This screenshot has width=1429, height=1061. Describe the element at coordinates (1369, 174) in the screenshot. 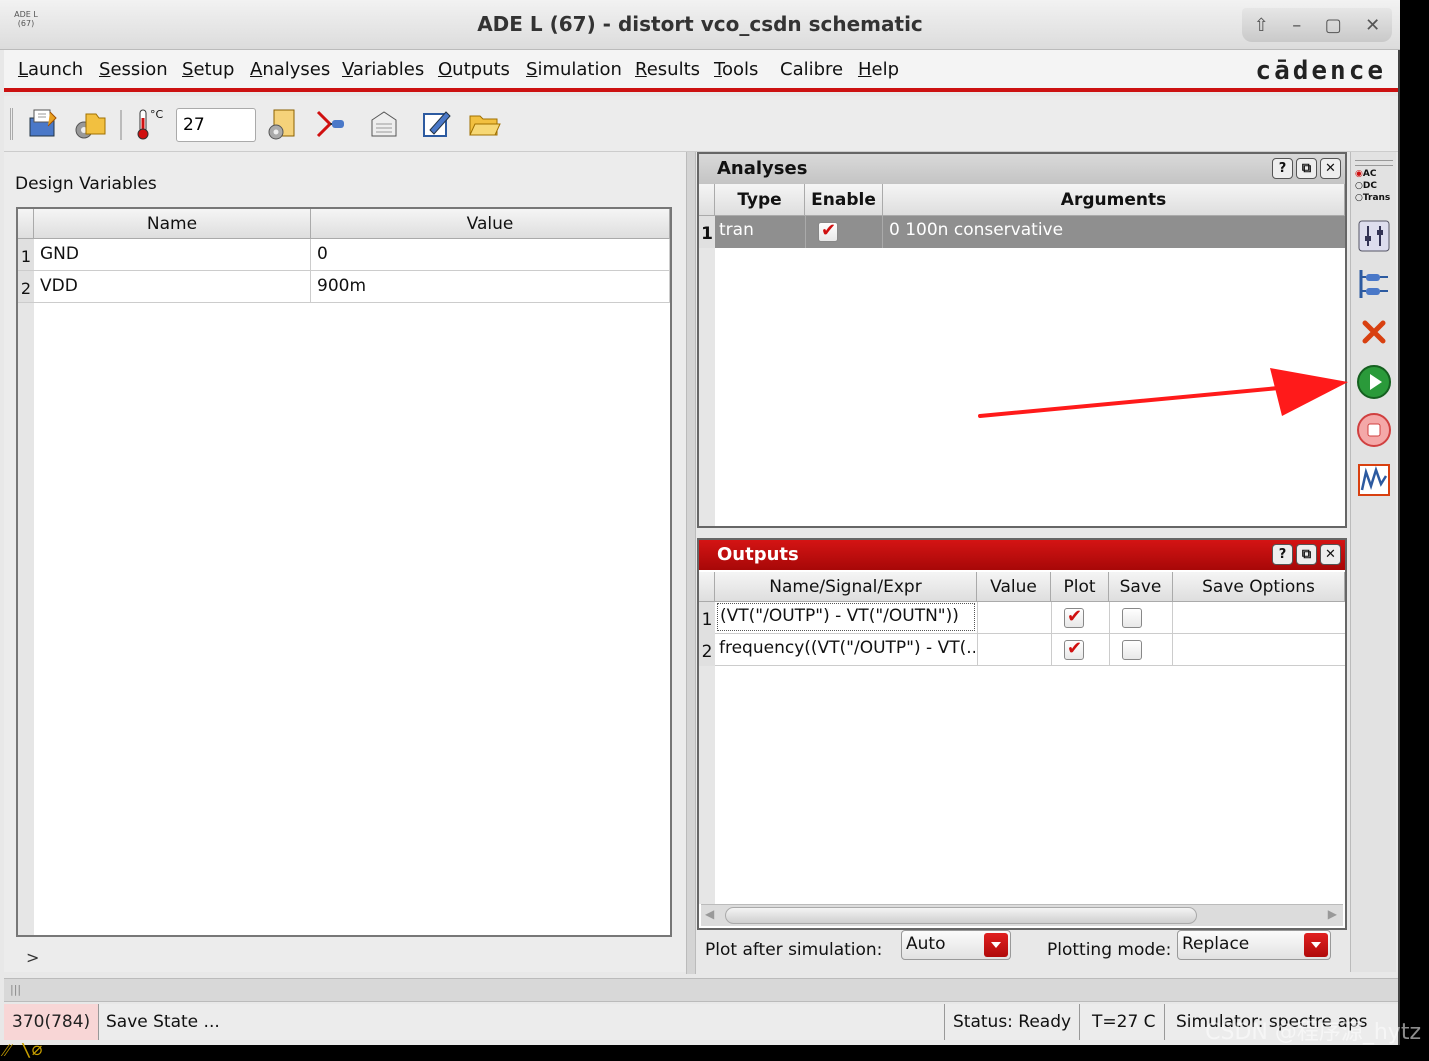

I see `radio-ac-label: AC` at that location.